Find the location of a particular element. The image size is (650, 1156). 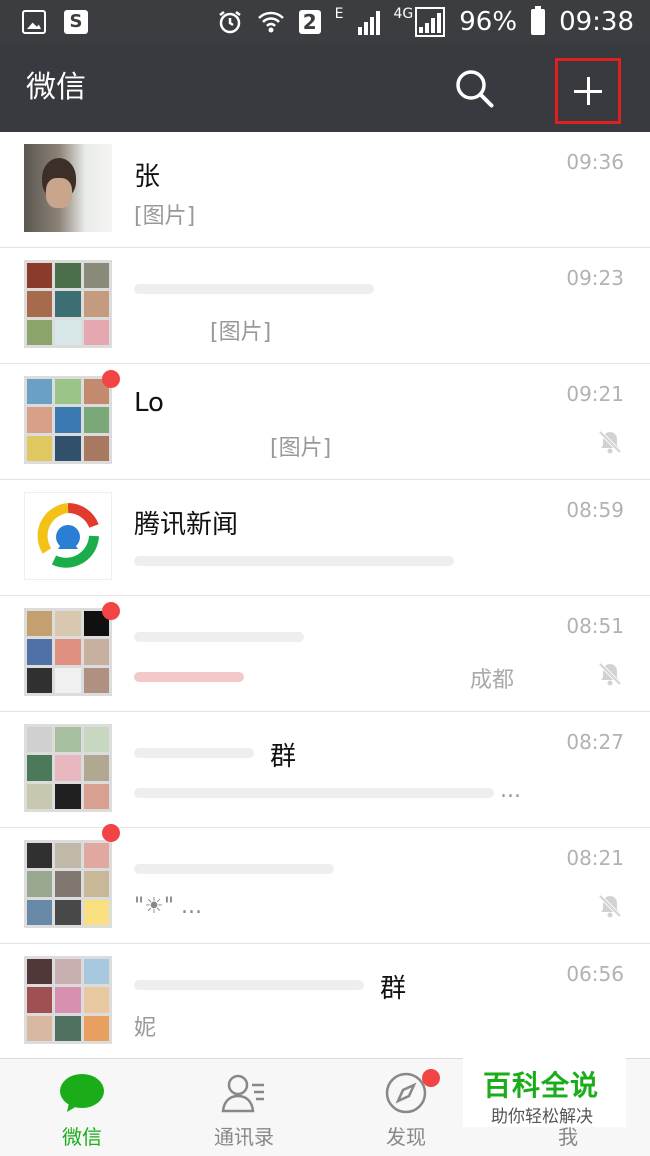

tab-contacts: 通讯录 is located at coordinates (244, 1107).